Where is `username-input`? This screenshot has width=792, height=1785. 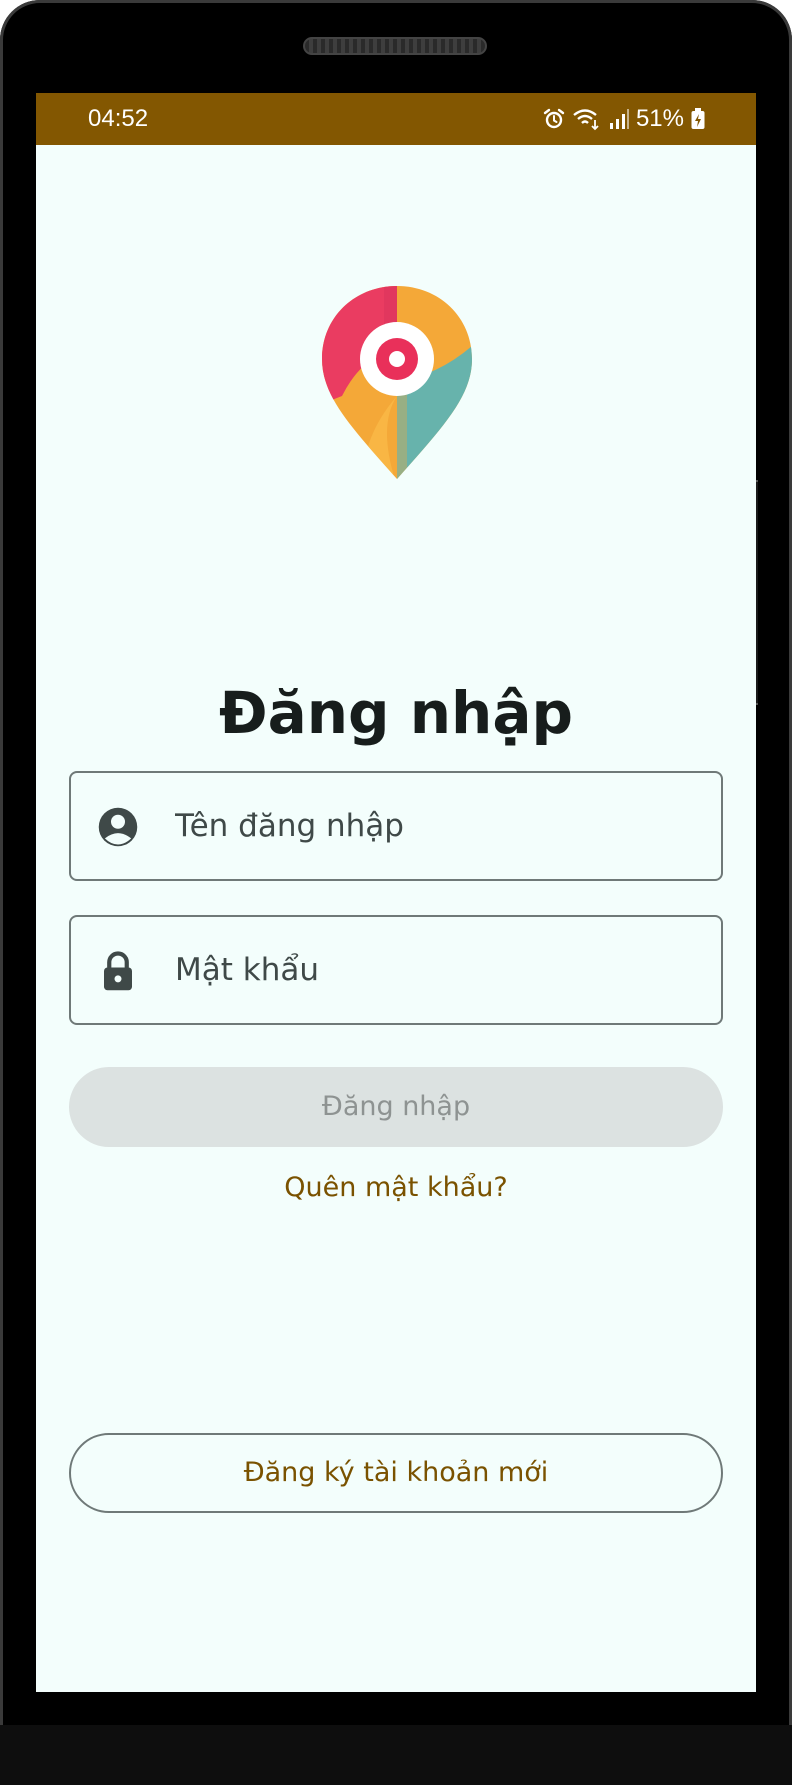
username-input is located at coordinates (435, 826).